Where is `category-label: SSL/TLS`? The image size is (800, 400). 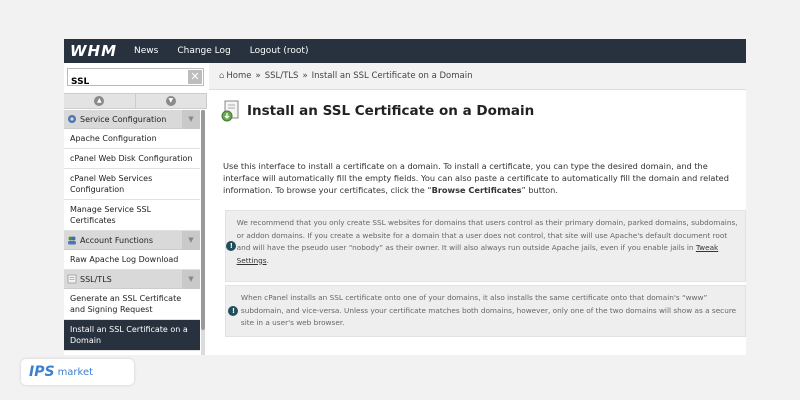
category-label: SSL/TLS is located at coordinates (96, 279).